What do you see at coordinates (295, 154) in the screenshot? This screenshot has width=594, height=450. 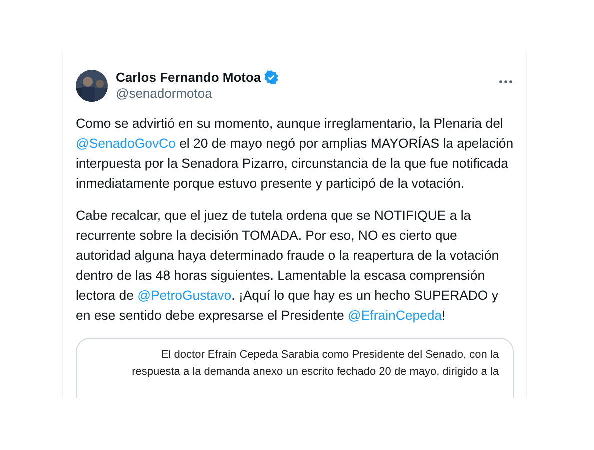 I see `post-text: Como se advirtió en su momento, aunque irreglamentario, la Plenaria del @SenadoGovCo el 20 de mayo negó por amplias MAYORÍAS la apelación interpuesta por la Senadora Pizarro, circunstancia de la que fue notificada inmediatamente porque estuvo presente y participó de la votación.` at bounding box center [295, 154].